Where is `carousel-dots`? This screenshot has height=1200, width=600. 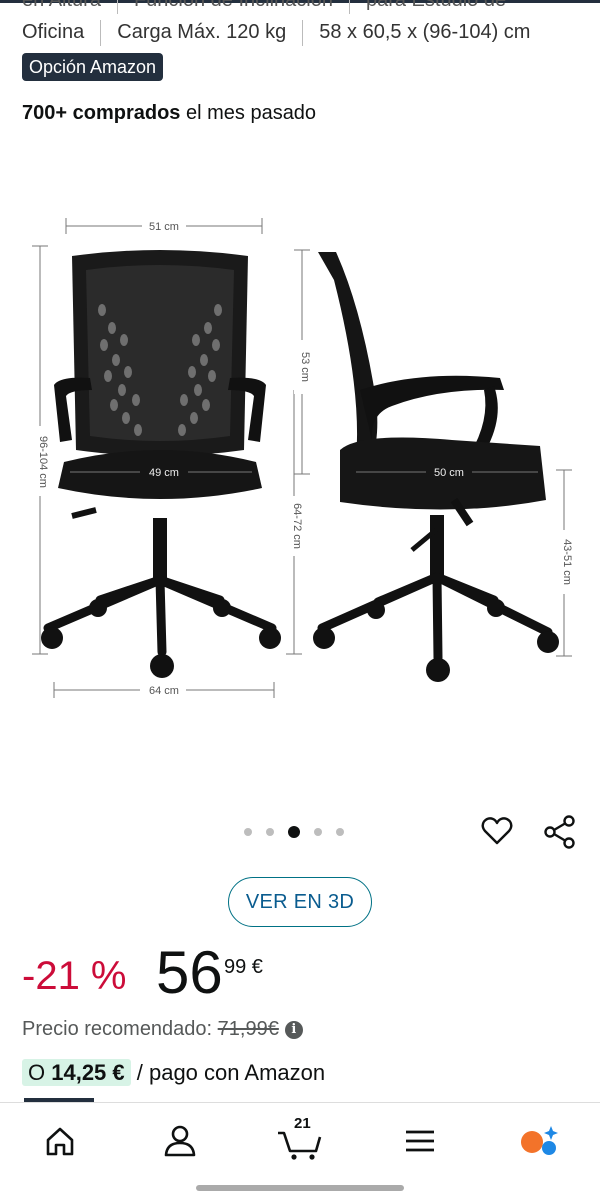 carousel-dots is located at coordinates (294, 832).